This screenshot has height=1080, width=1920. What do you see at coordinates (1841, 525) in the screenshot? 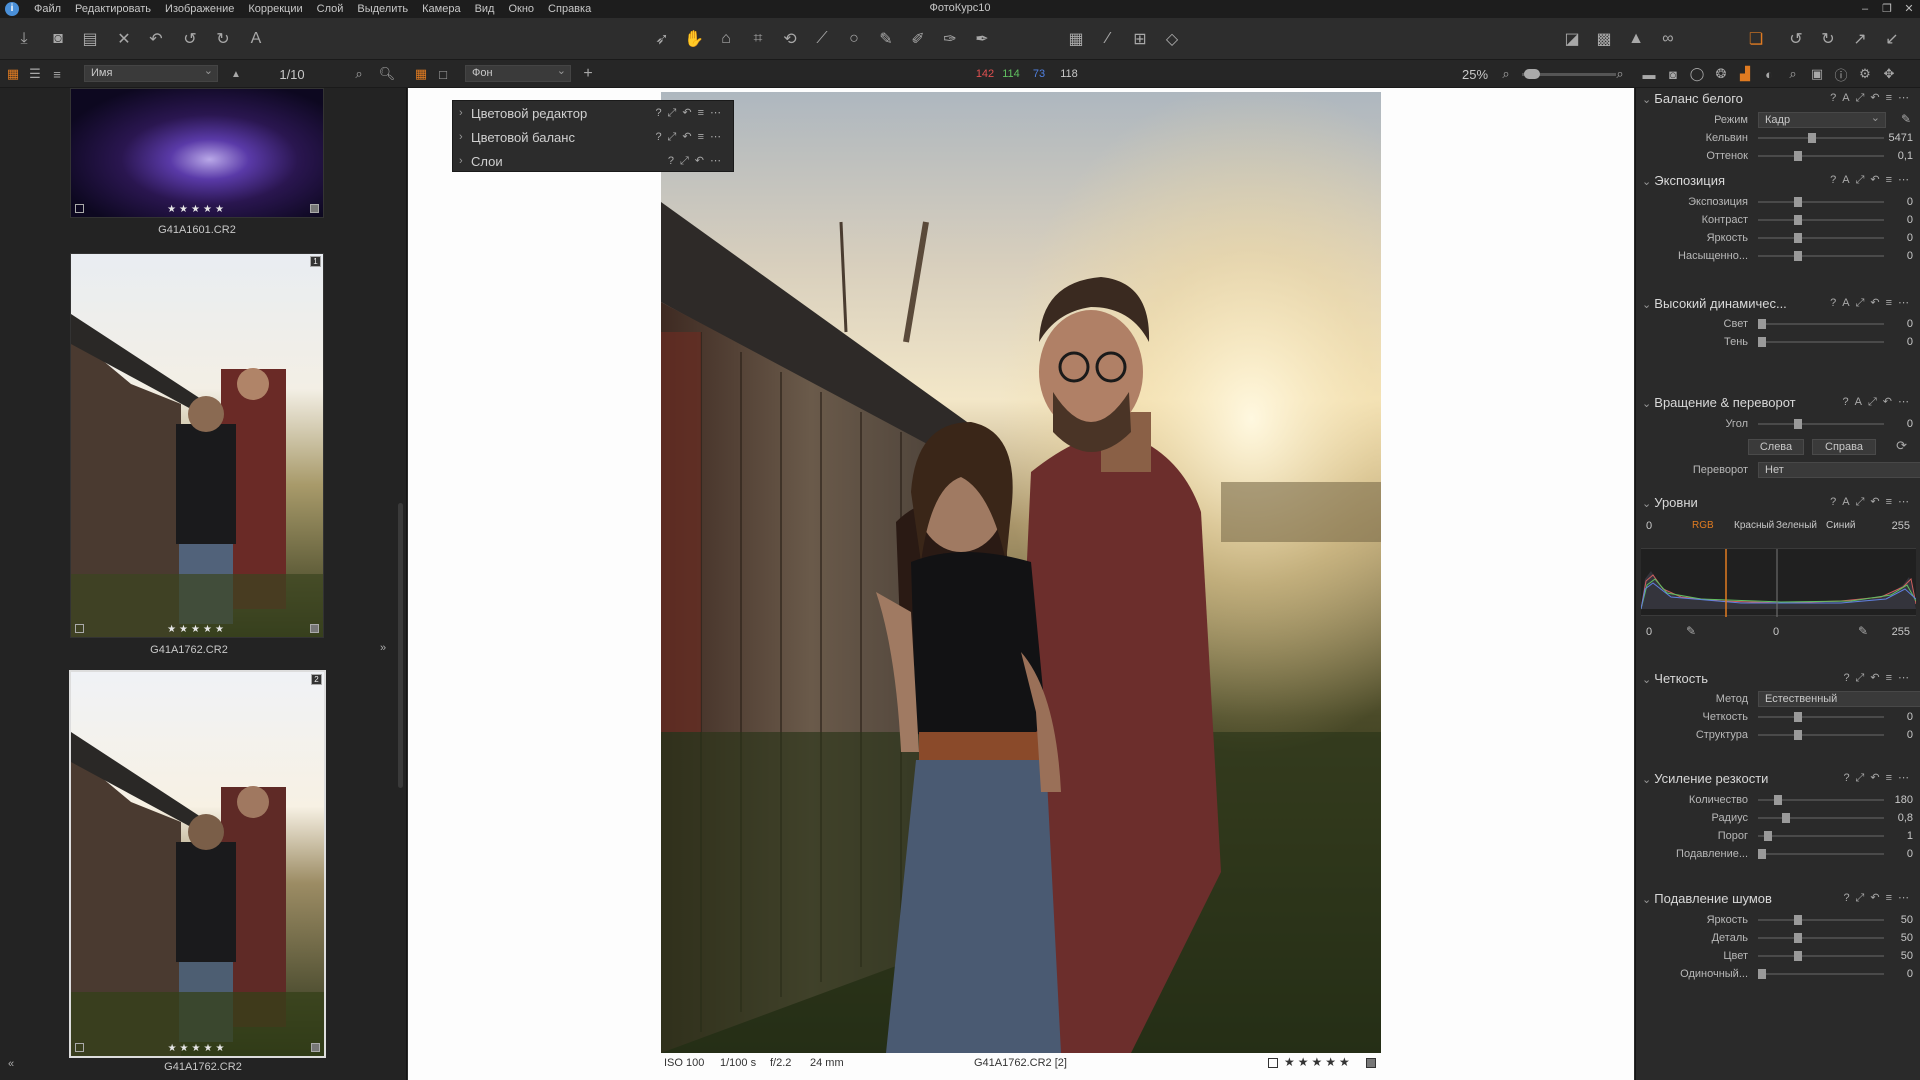
I see `levels-tab-blue: Синий` at bounding box center [1841, 525].